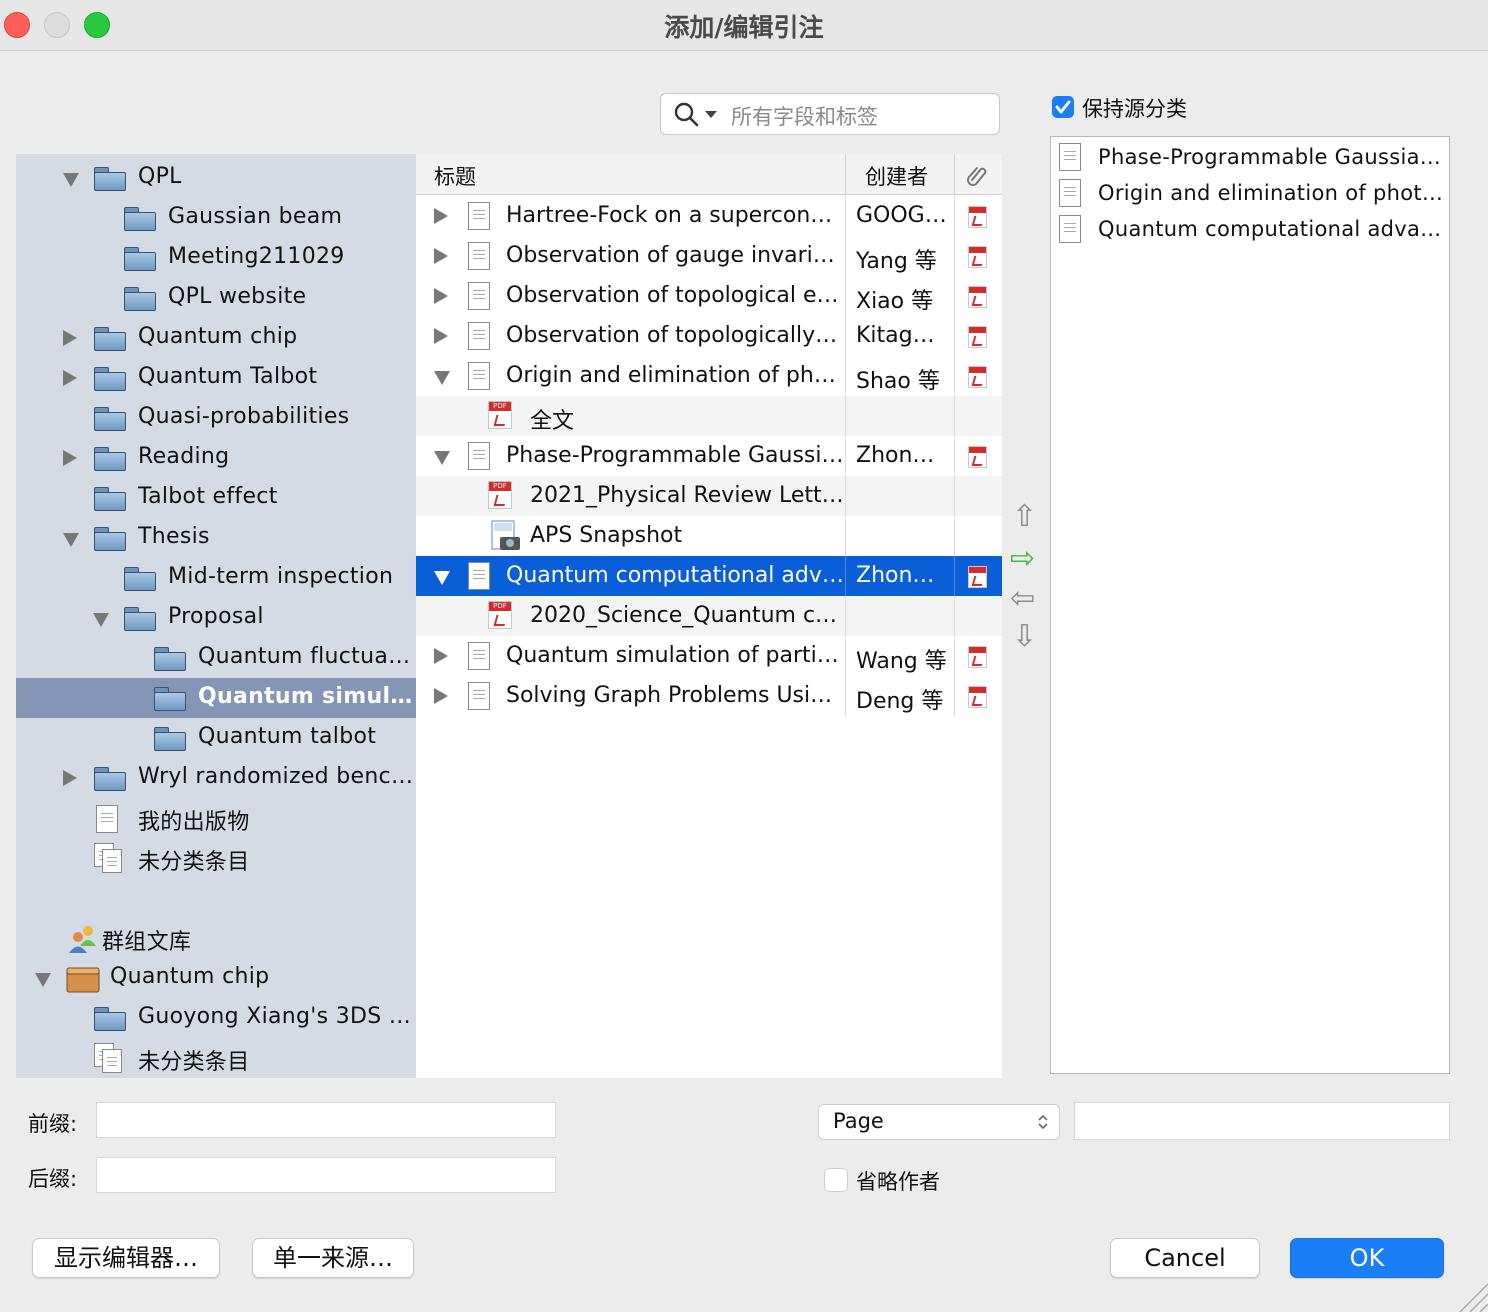  What do you see at coordinates (455, 176) in the screenshot?
I see `column-title-header: 标题` at bounding box center [455, 176].